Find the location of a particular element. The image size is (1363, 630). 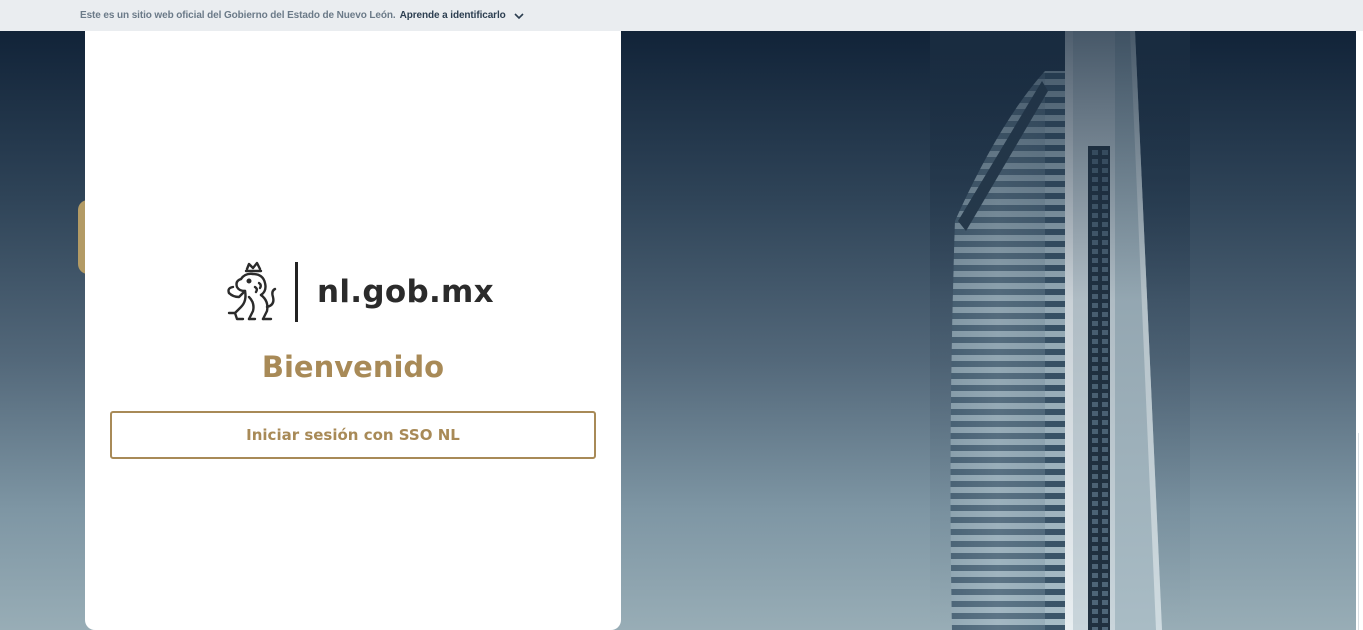

sso-login-button-label: Iniciar sesión con SSO NL is located at coordinates (353, 435).